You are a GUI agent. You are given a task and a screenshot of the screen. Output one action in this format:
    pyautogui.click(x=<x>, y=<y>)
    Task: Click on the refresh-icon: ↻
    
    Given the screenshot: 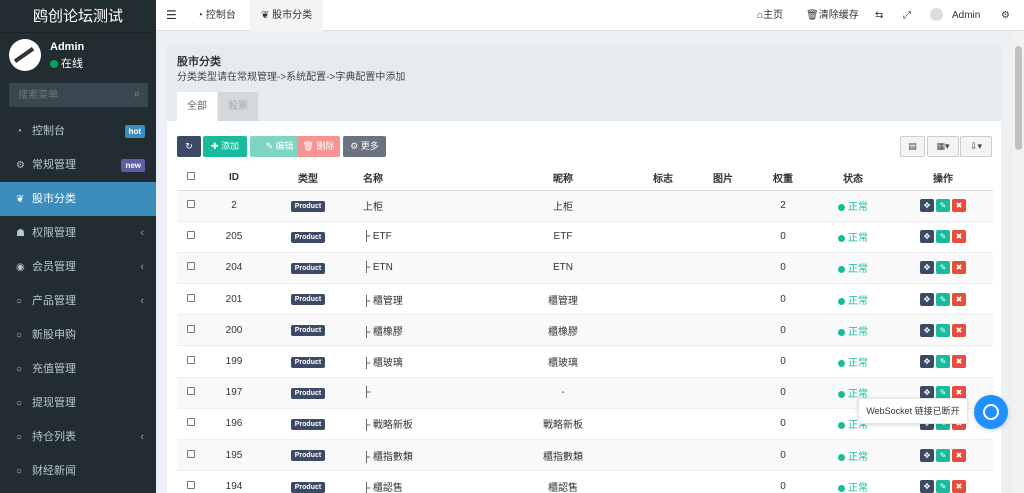 What is the action you would take?
    pyautogui.click(x=189, y=146)
    